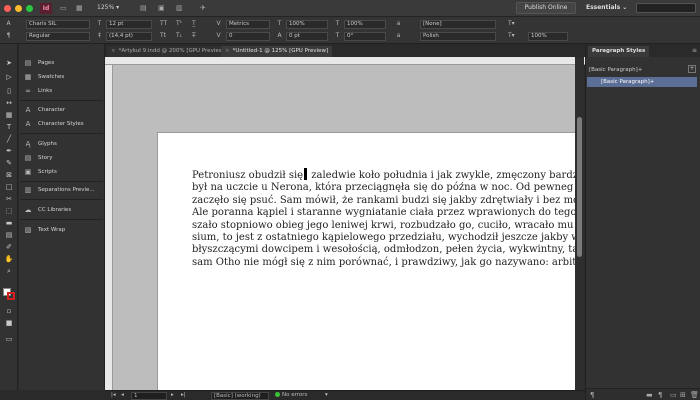 The width and height of the screenshot is (700, 400). What do you see at coordinates (79, 8) in the screenshot?
I see `layout-icon: ▦` at bounding box center [79, 8].